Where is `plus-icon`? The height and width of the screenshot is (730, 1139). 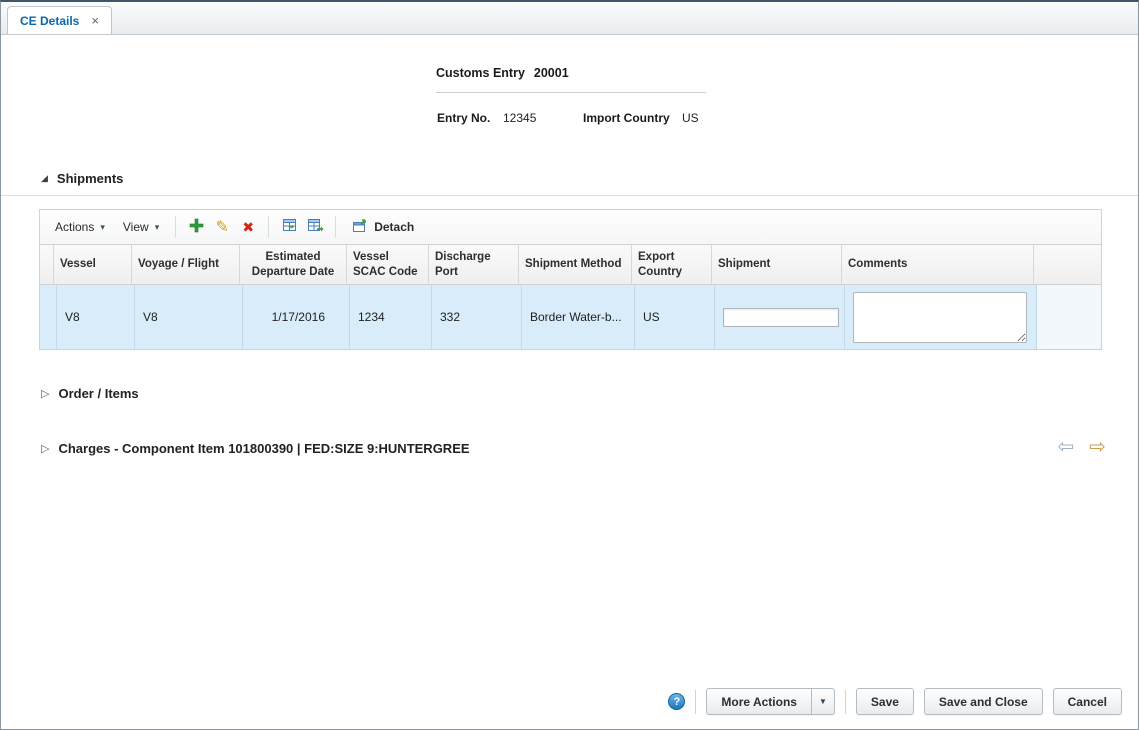 plus-icon is located at coordinates (196, 227).